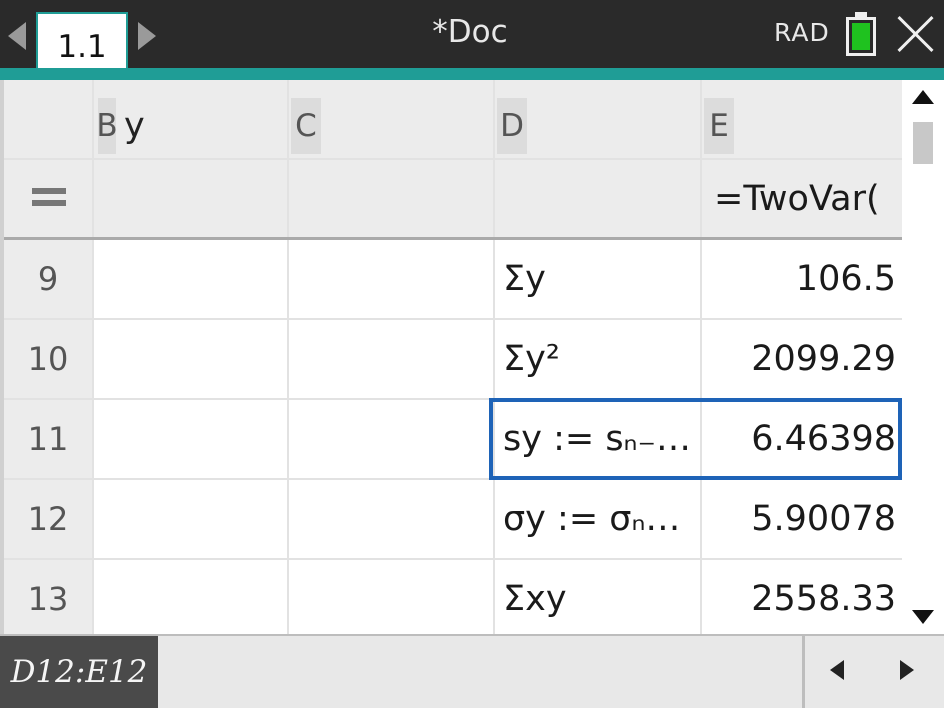 The image size is (944, 708). I want to click on scroll-left-arrow-icon, so click(837, 670).